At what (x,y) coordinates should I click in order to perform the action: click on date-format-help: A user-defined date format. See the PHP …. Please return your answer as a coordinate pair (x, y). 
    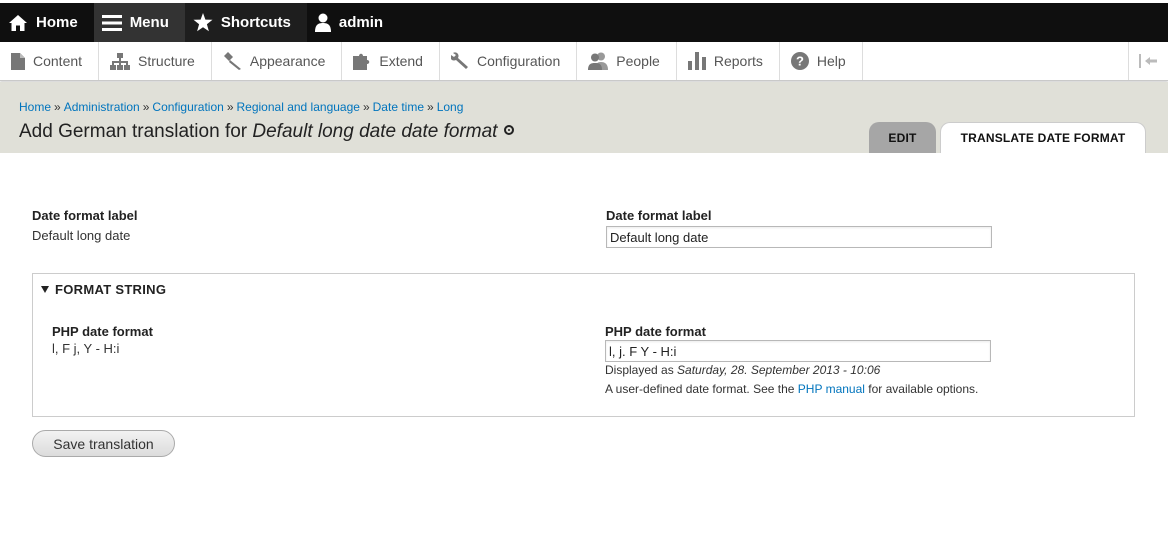
    Looking at the image, I should click on (791, 389).